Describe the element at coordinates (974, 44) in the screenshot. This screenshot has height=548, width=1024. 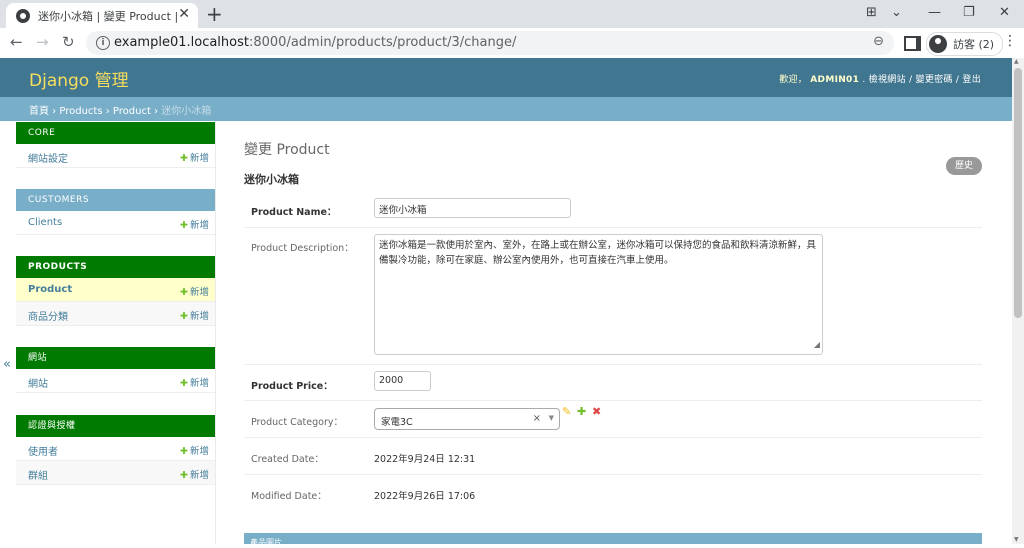
I see `profile-label: 訪客 (2)` at that location.